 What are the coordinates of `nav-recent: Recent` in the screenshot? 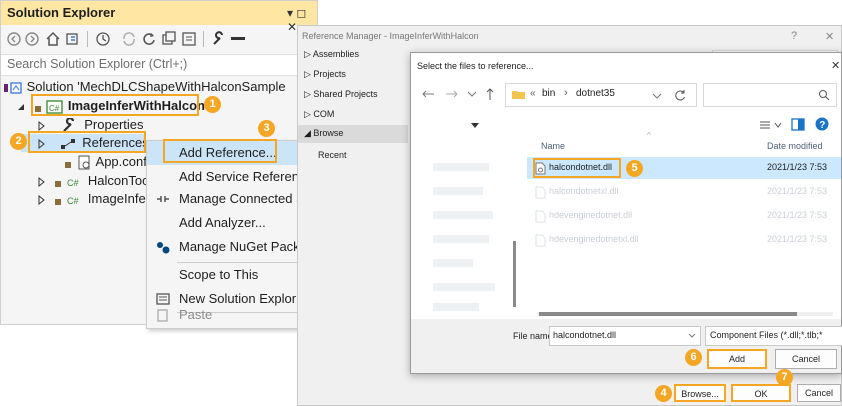 It's located at (332, 155).